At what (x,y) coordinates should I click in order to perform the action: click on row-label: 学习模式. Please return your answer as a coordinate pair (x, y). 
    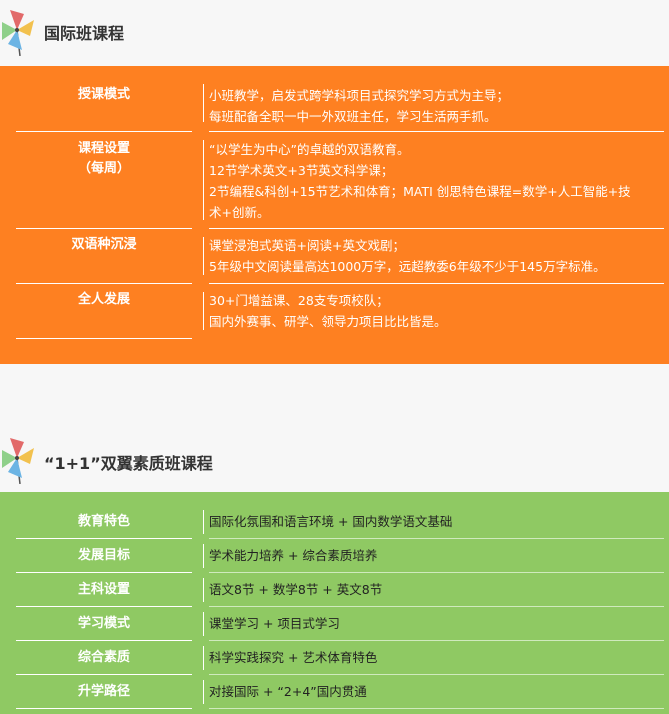
    Looking at the image, I should click on (103, 623).